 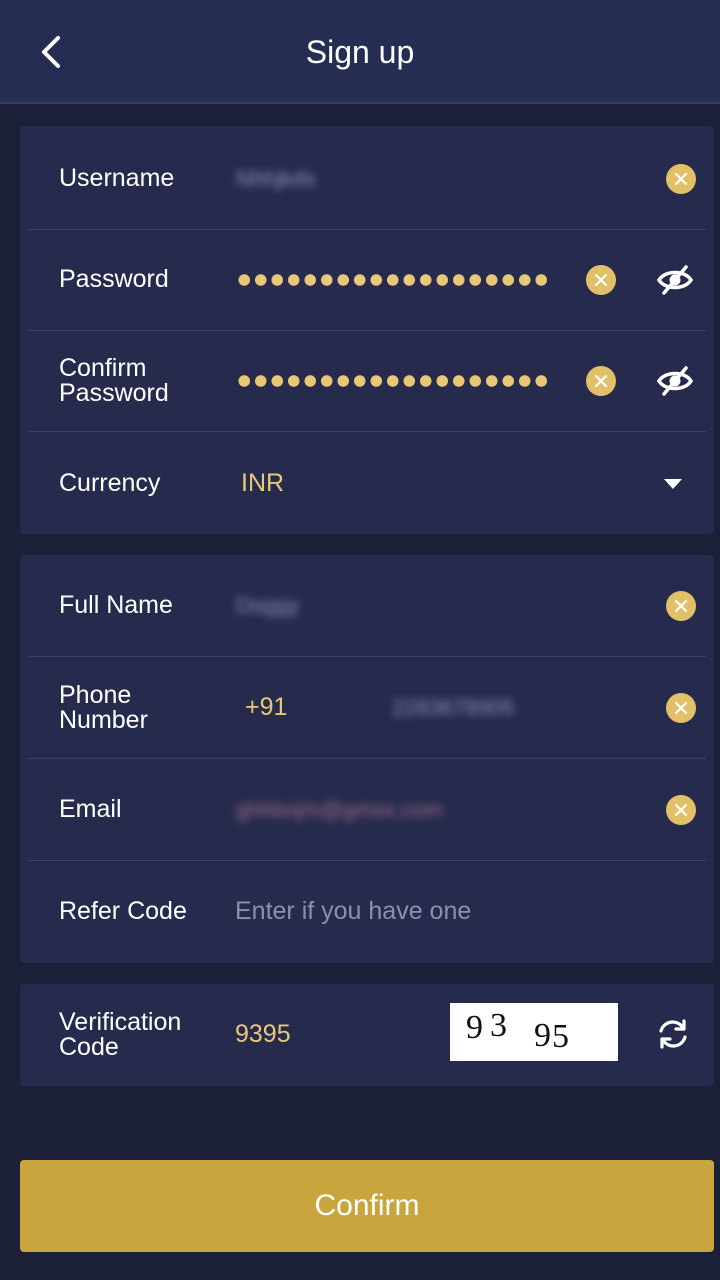 I want to click on verification-row: Verification Code 9395 9 3 9 5, so click(x=367, y=1034).